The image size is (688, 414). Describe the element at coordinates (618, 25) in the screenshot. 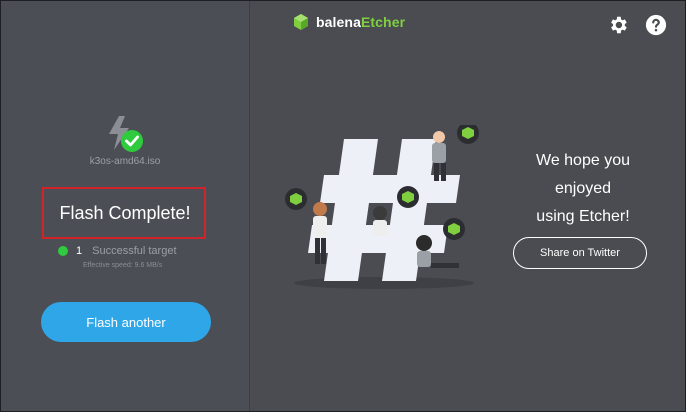

I see `gear-icon` at that location.